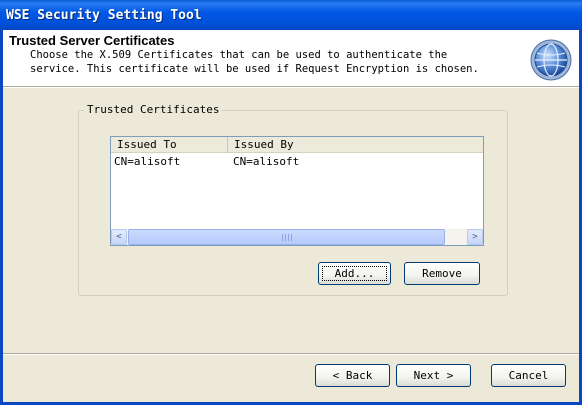 This screenshot has width=582, height=405. I want to click on header-divider-highlight, so click(291, 87).